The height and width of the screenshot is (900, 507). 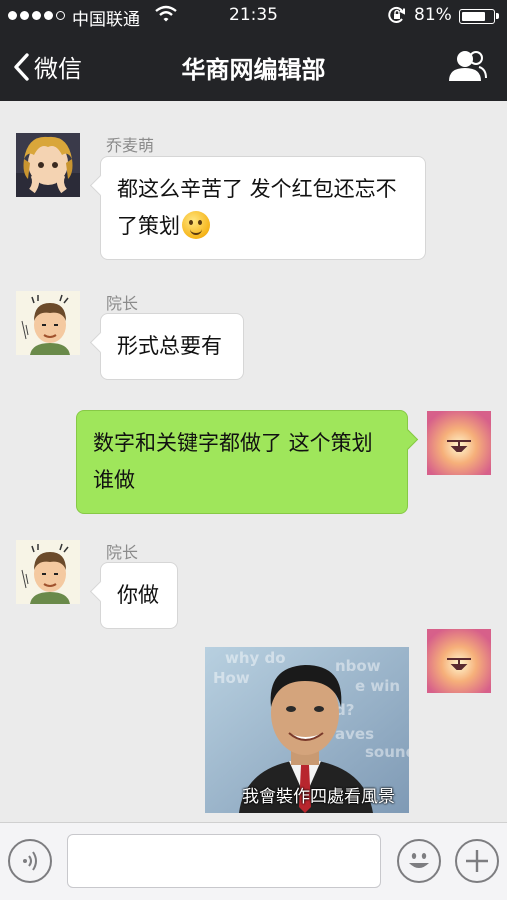 I want to click on message-text: 形式总要有, so click(x=169, y=346).